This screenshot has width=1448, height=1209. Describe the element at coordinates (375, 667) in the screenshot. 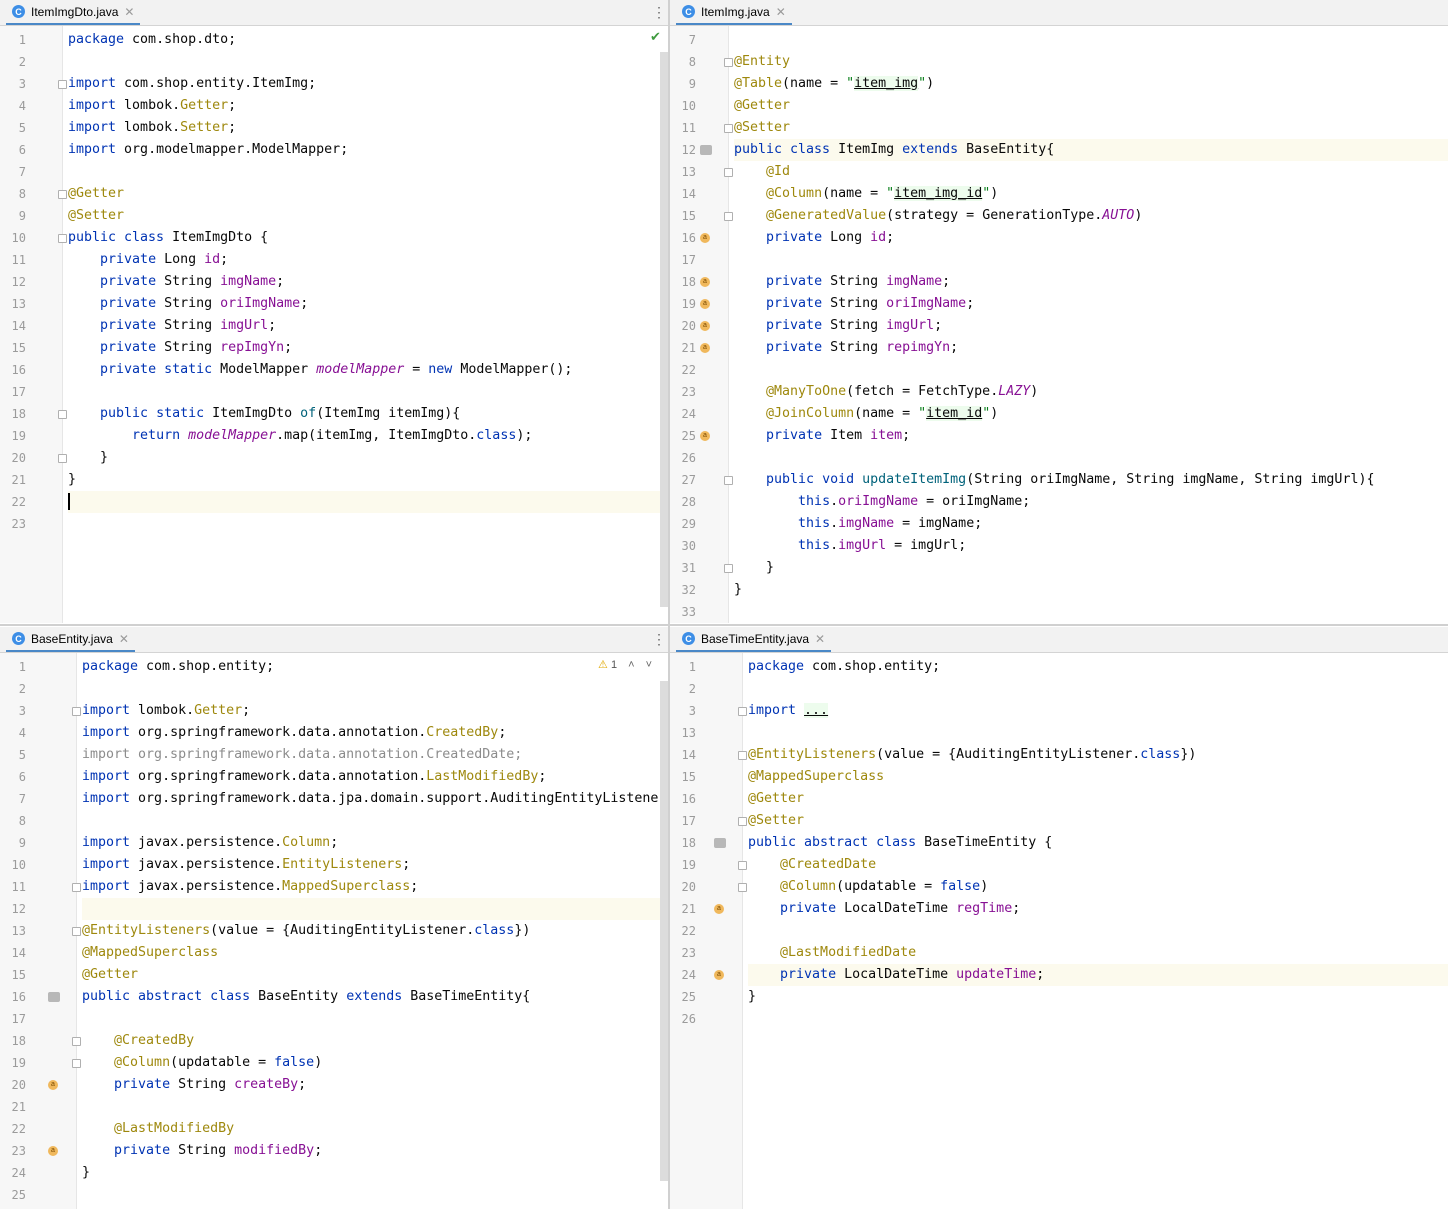

I see `code-line: package com.shop.entity;` at that location.